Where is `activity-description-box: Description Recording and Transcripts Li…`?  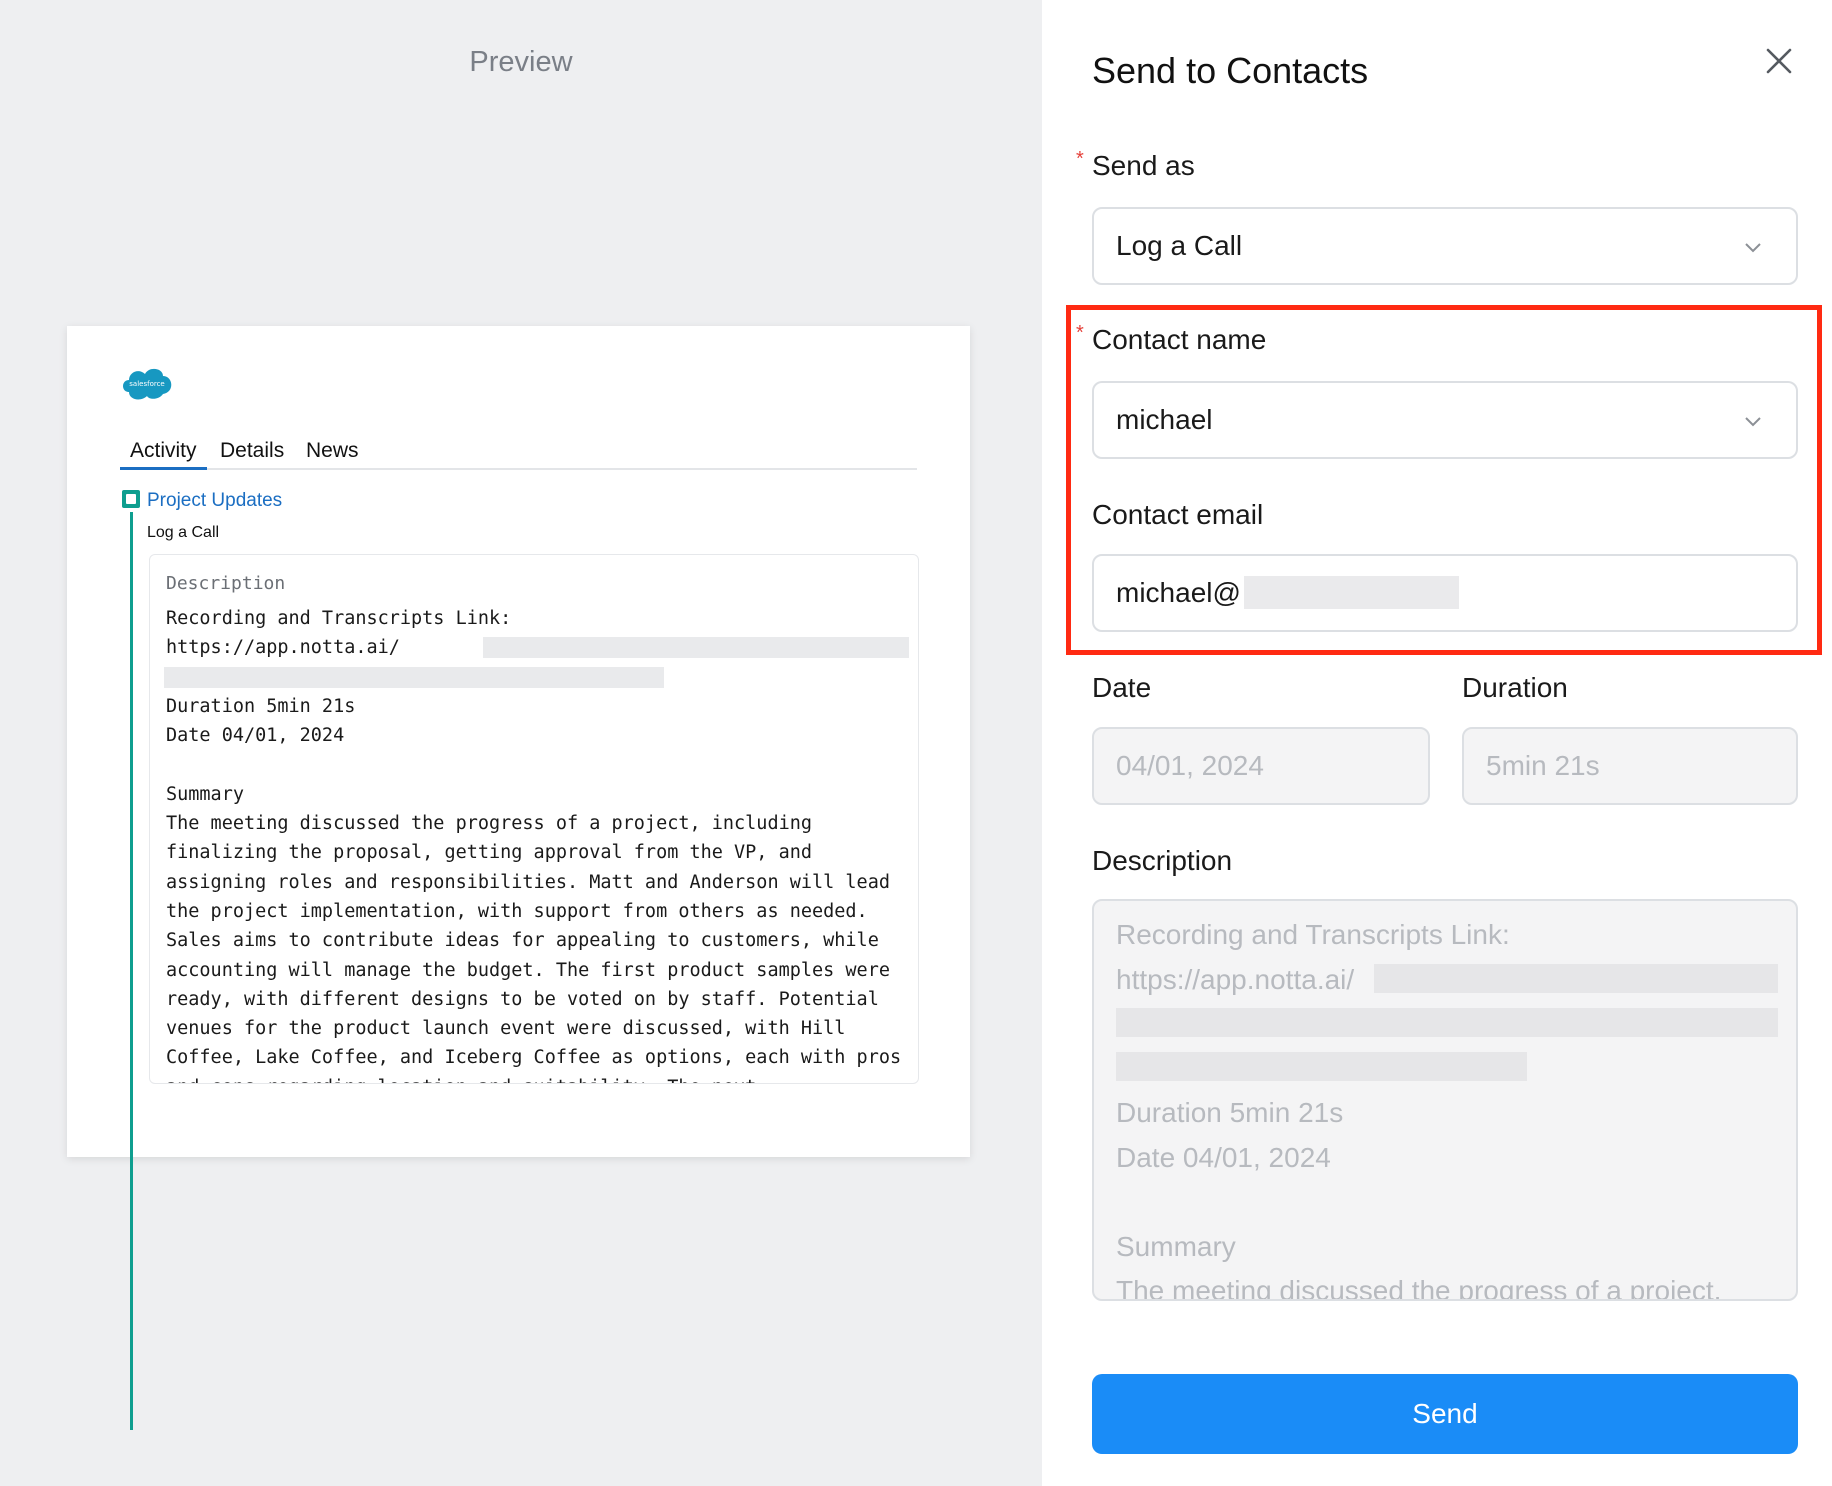
activity-description-box: Description Recording and Transcripts Li… is located at coordinates (534, 819).